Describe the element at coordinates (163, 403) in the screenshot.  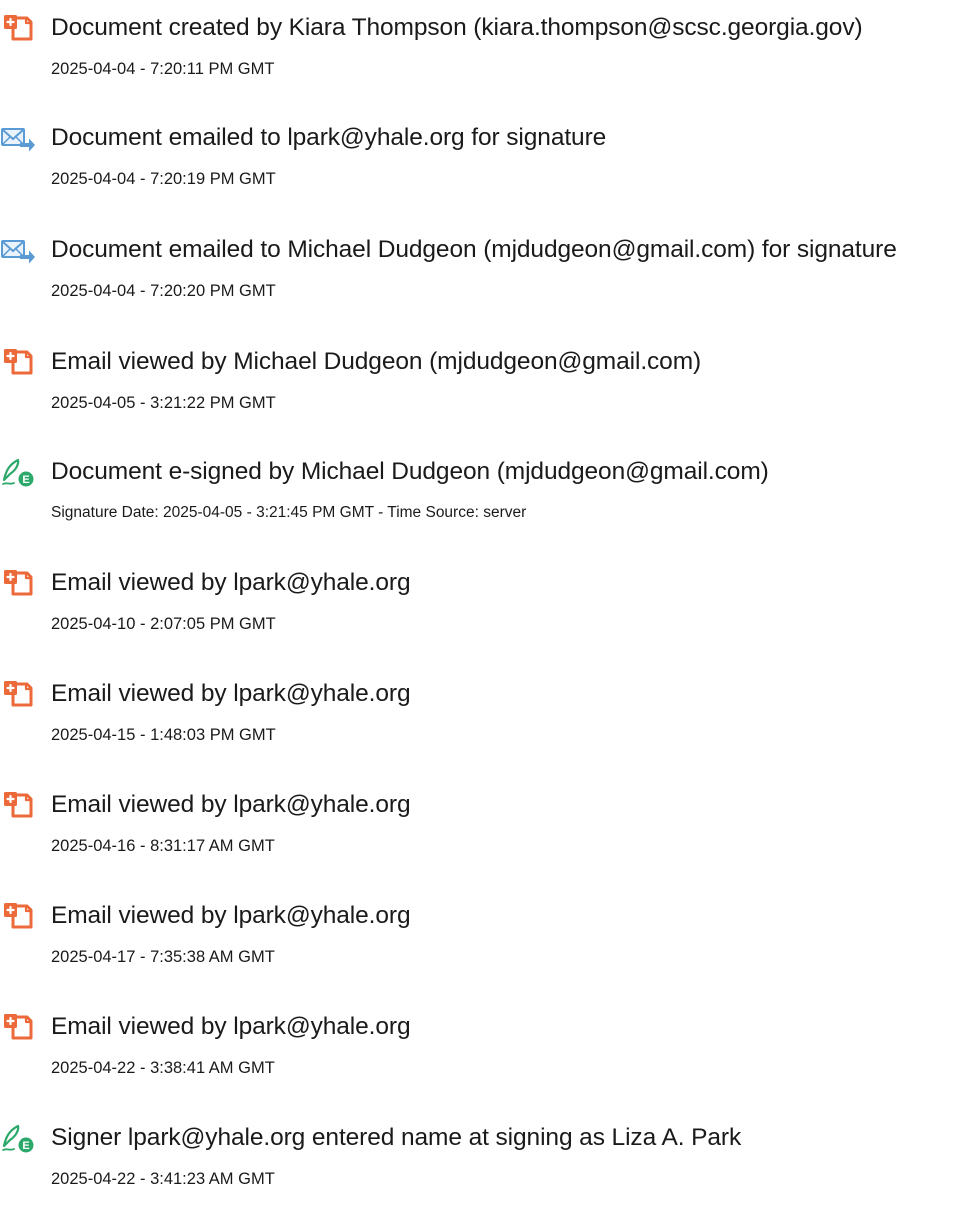
I see `event-timestamp: 2025-04-05 - 3:21:22 PM GMT` at that location.